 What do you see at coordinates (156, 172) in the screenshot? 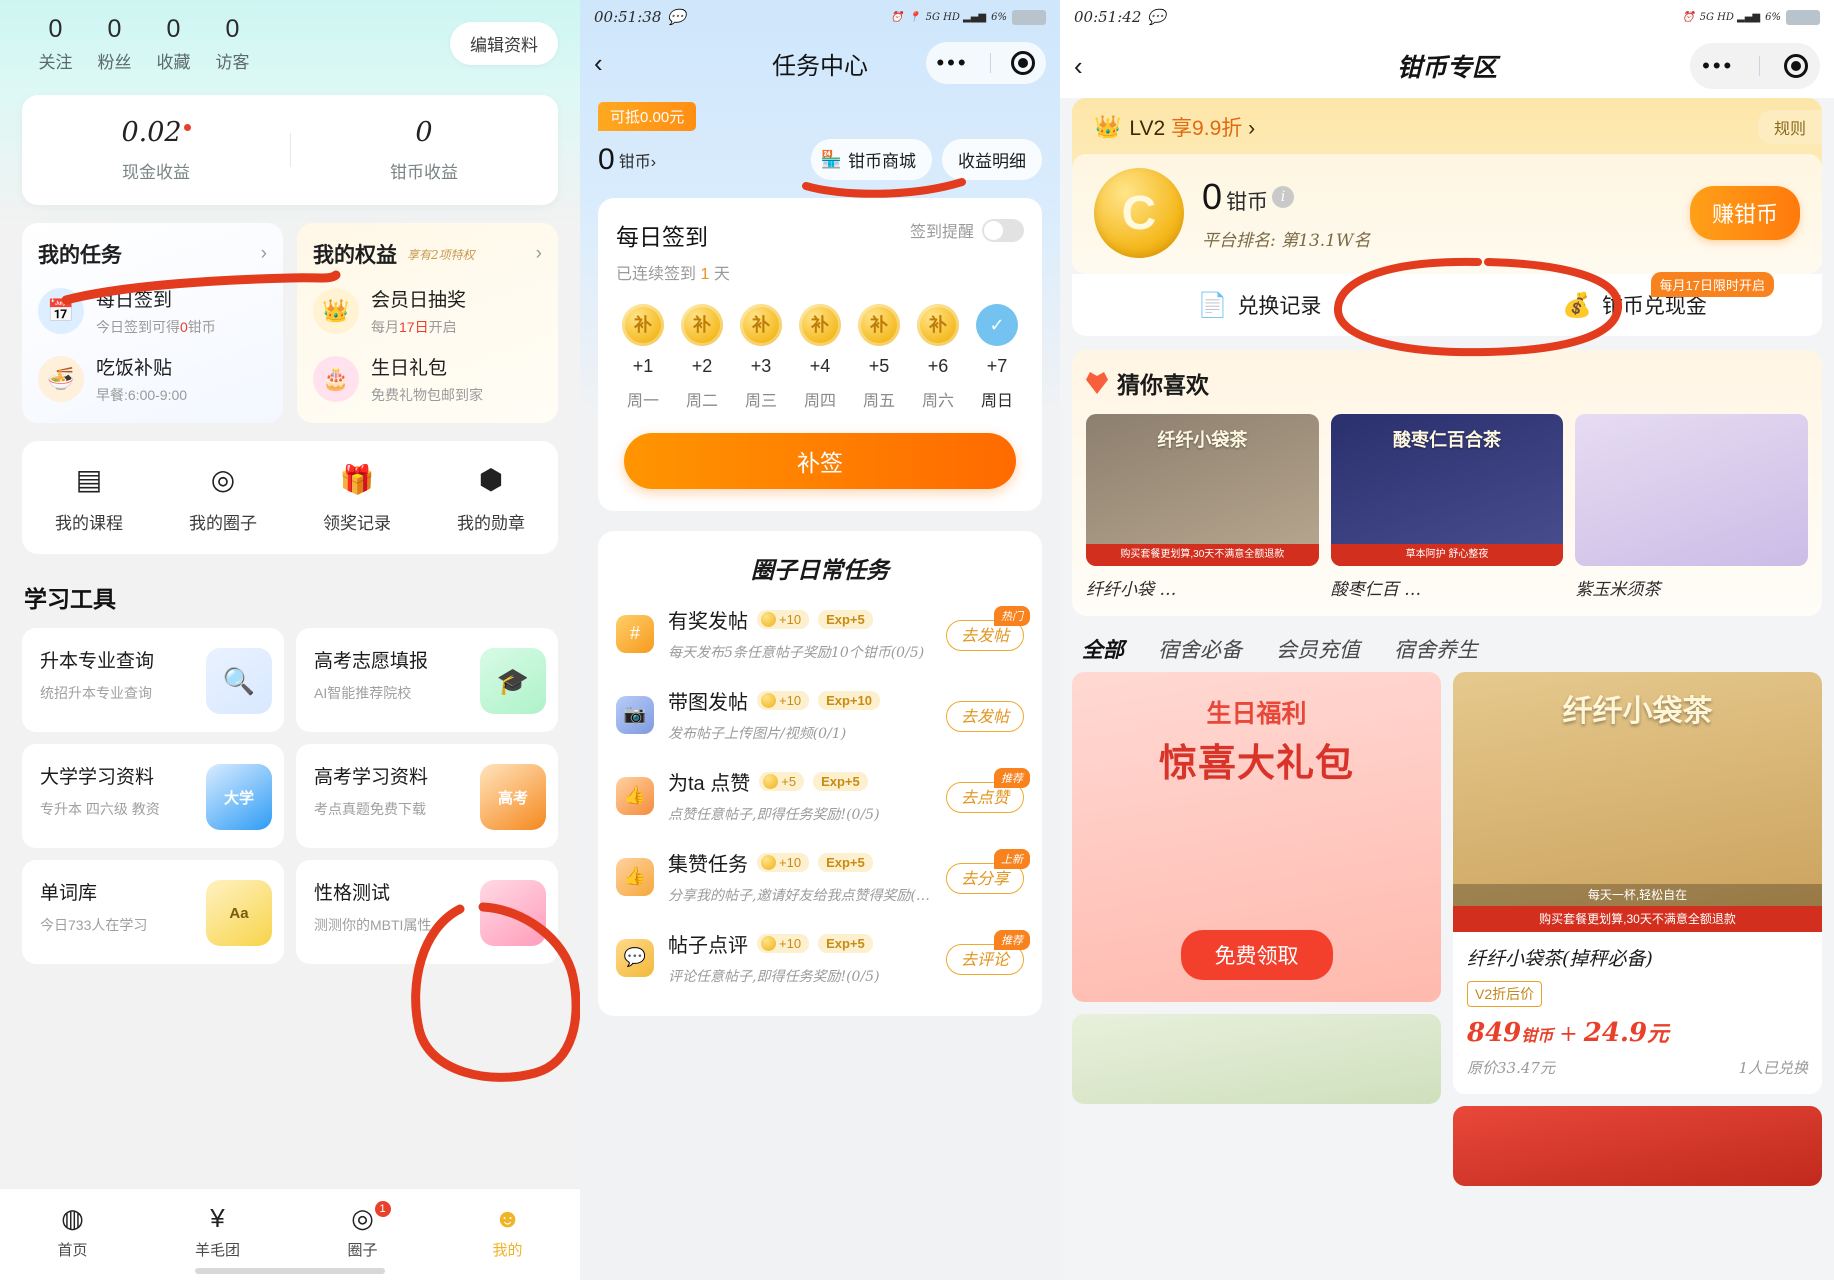
I see `cash-label: 现金收益` at bounding box center [156, 172].